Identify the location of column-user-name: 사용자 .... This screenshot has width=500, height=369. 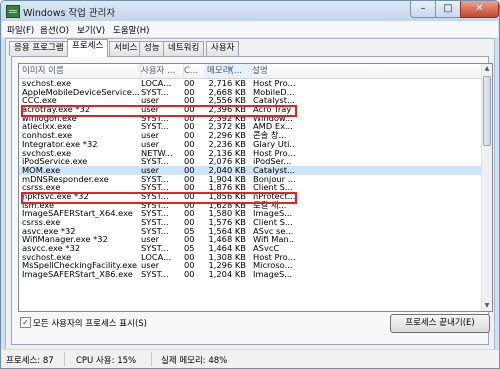
(161, 71).